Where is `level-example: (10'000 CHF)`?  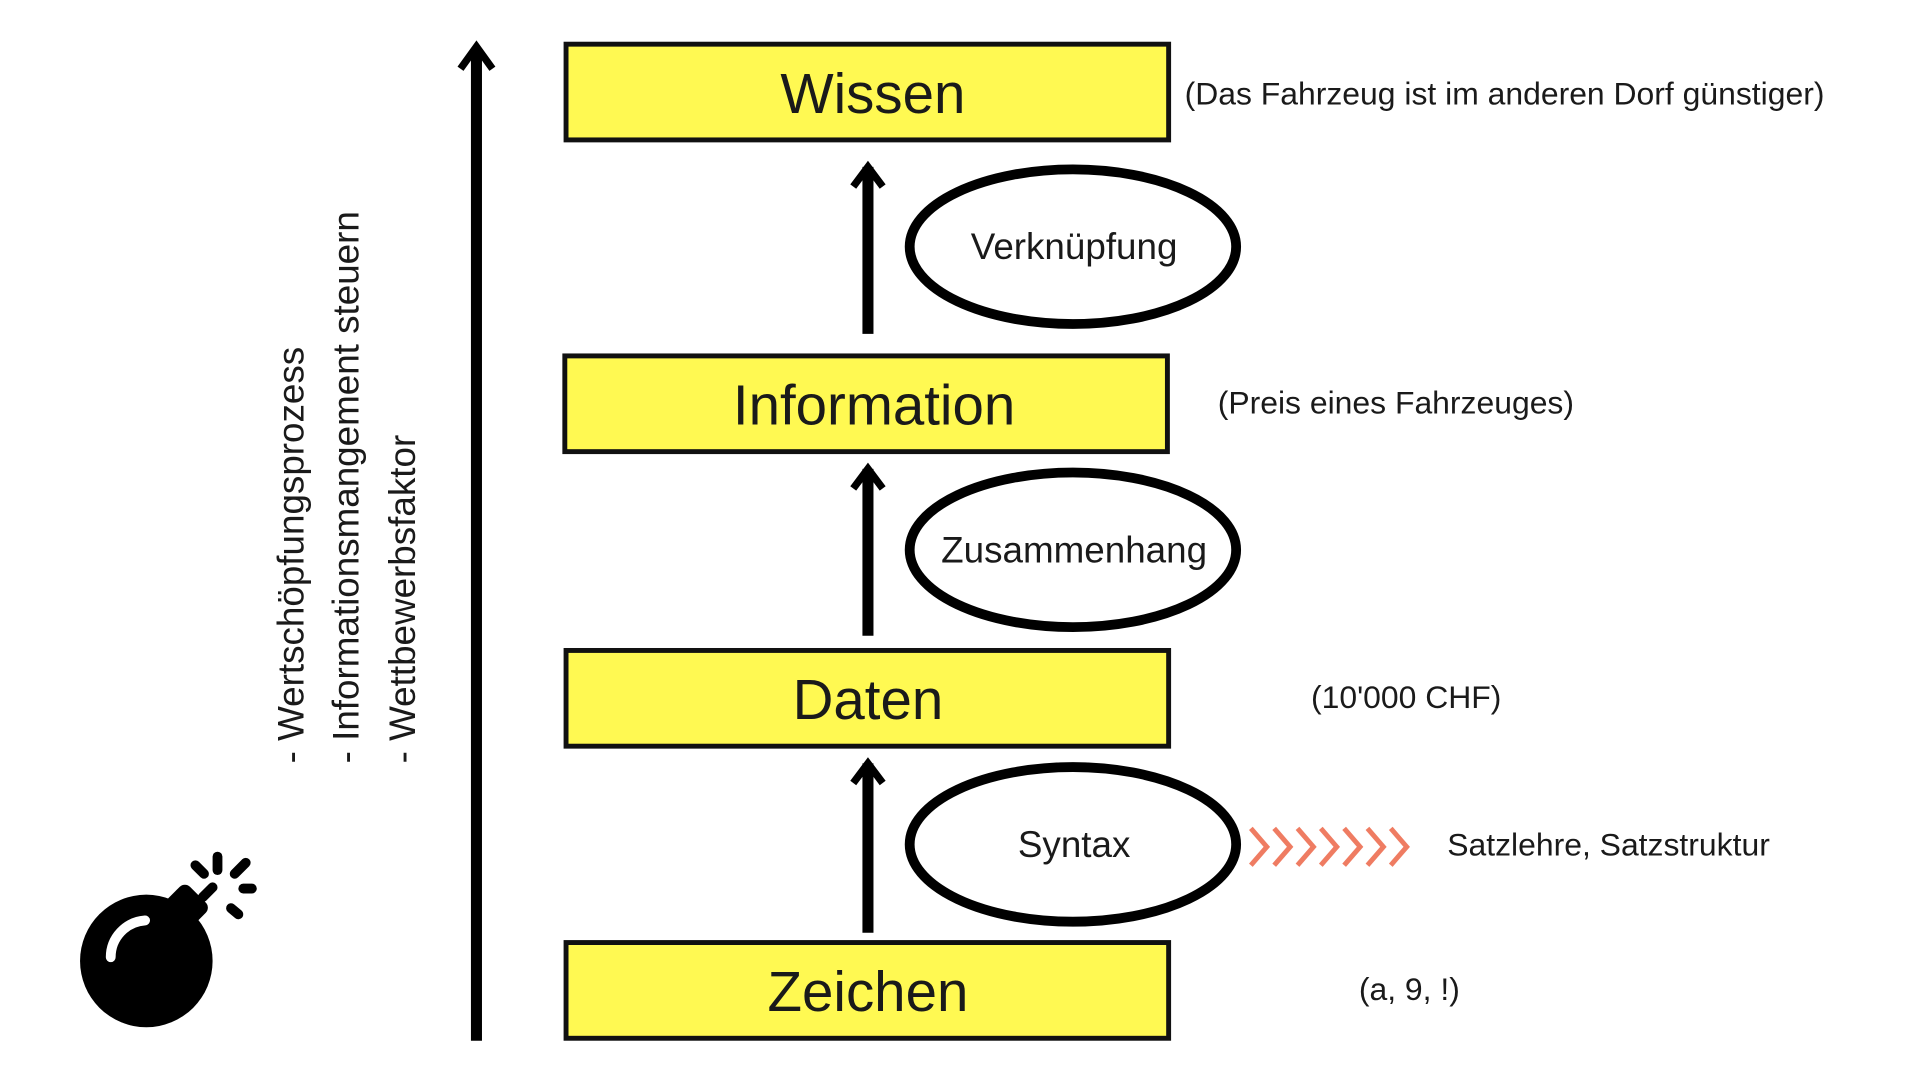
level-example: (10'000 CHF) is located at coordinates (1406, 697).